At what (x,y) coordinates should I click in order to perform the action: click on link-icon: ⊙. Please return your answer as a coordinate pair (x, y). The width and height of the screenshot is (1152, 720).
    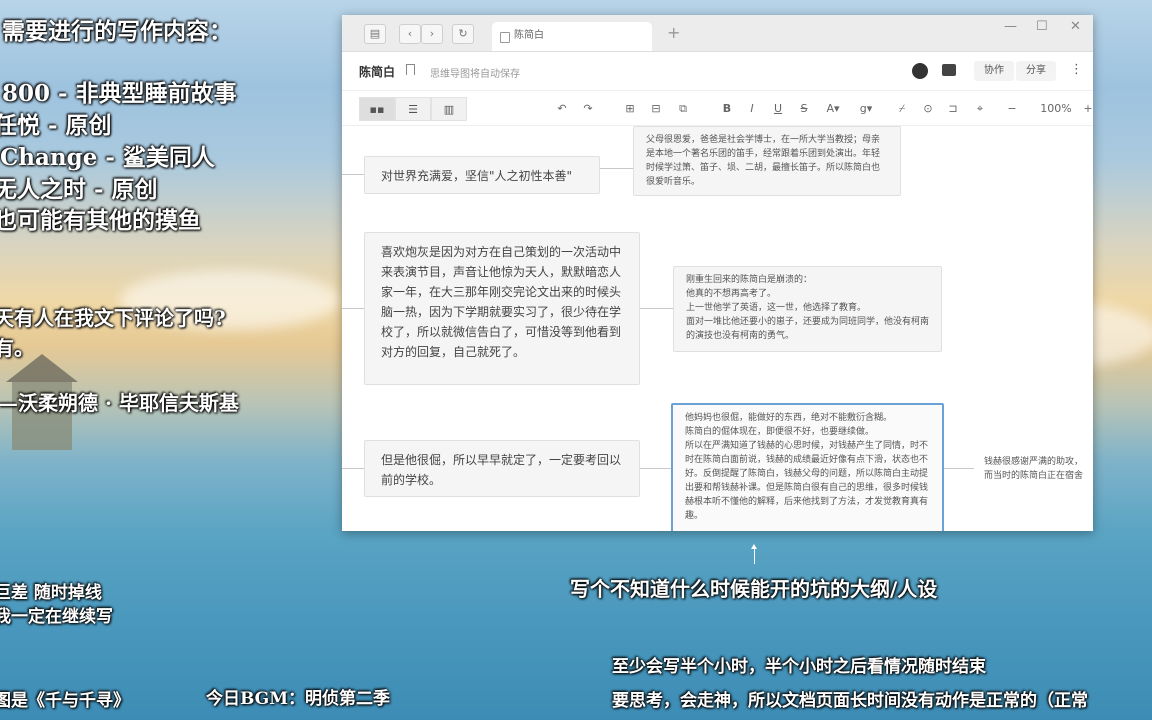
    Looking at the image, I should click on (928, 109).